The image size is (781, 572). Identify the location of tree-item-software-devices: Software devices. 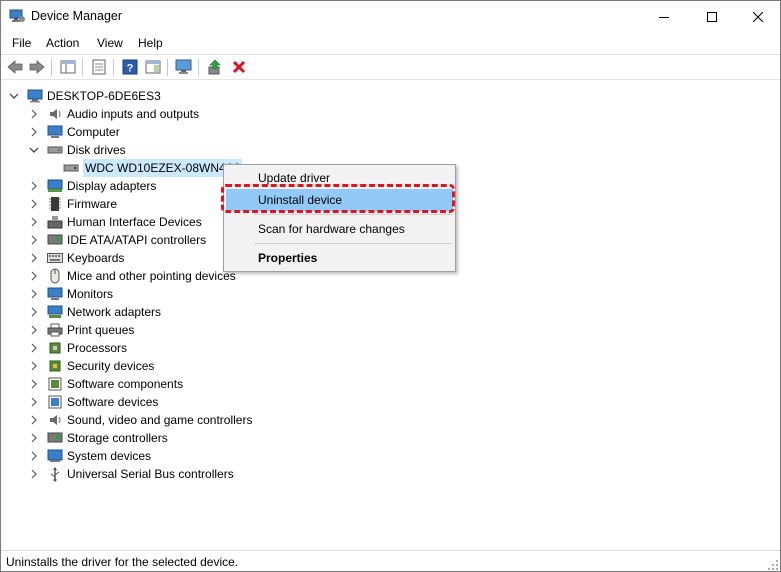
(93, 402).